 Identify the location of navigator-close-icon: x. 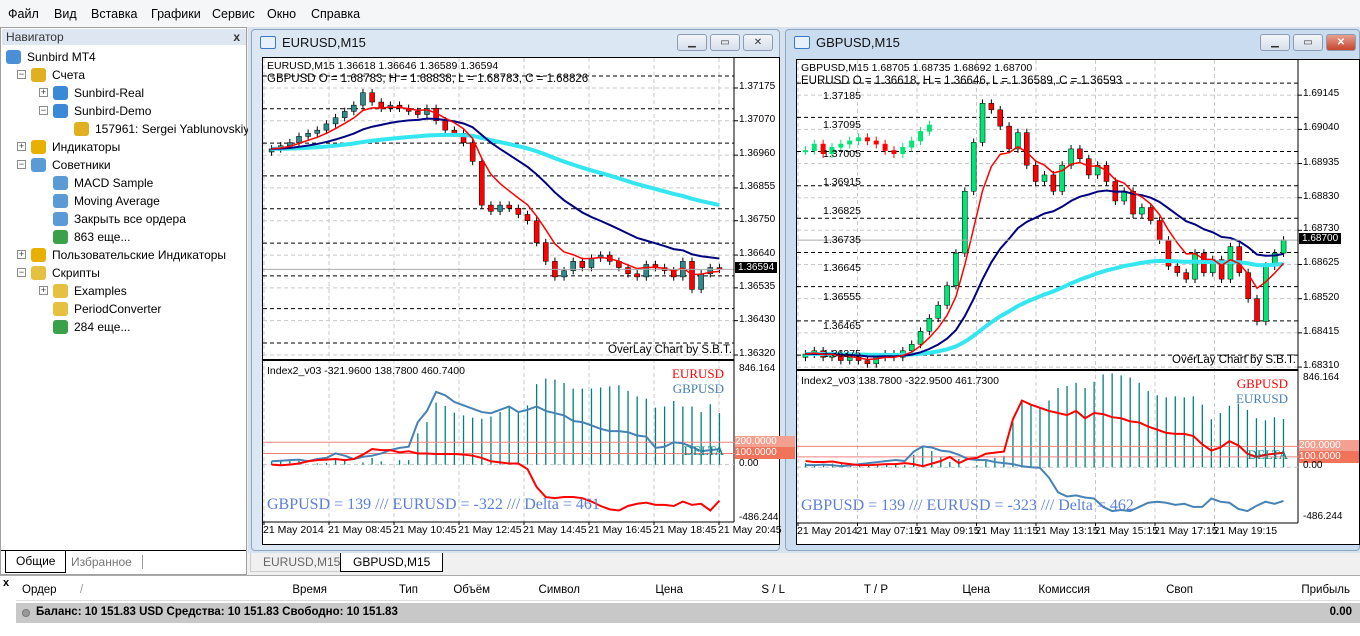
(236, 37).